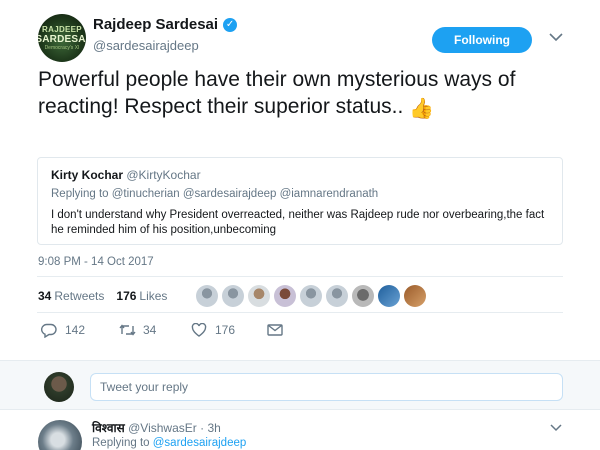 The image size is (600, 450). Describe the element at coordinates (127, 330) in the screenshot. I see `retweet-icon` at that location.